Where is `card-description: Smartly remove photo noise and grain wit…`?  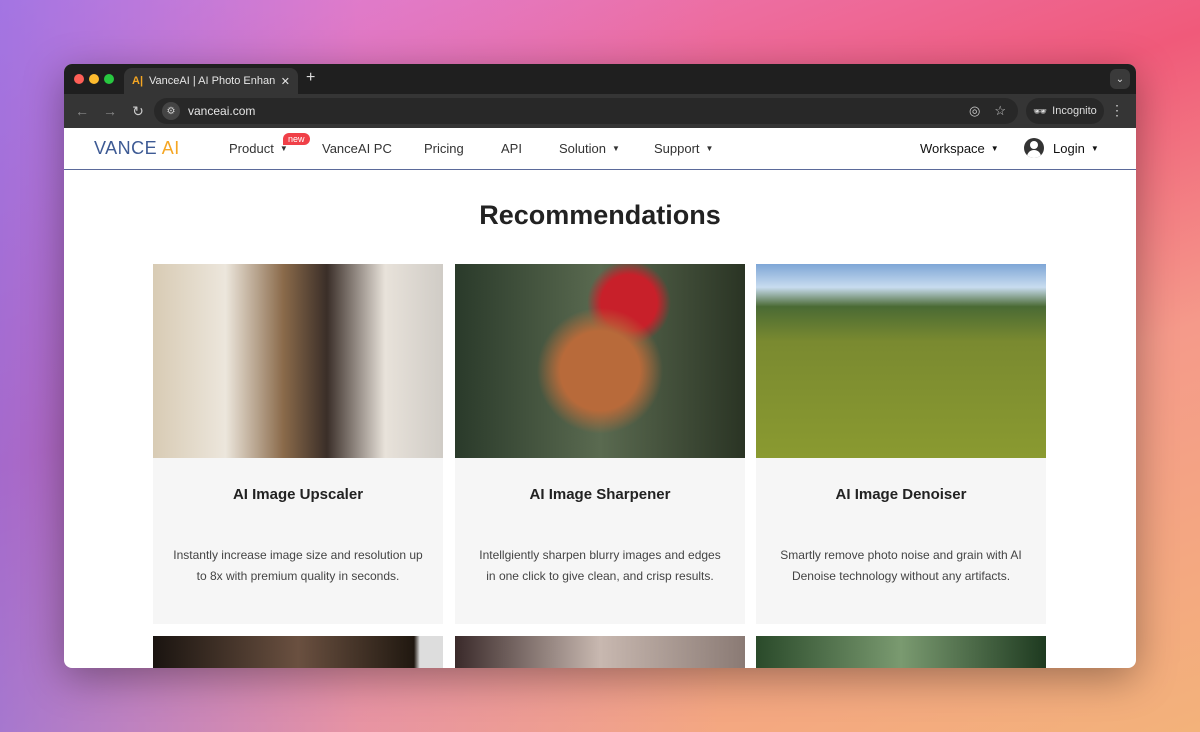
card-description: Smartly remove photo noise and grain wit… is located at coordinates (901, 565).